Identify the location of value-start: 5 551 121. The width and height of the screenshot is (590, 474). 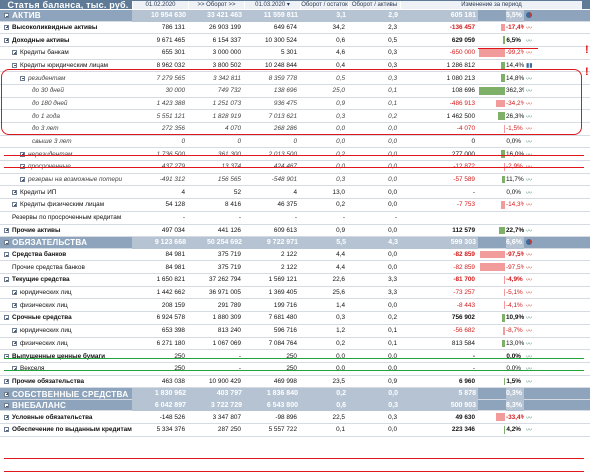
(170, 116).